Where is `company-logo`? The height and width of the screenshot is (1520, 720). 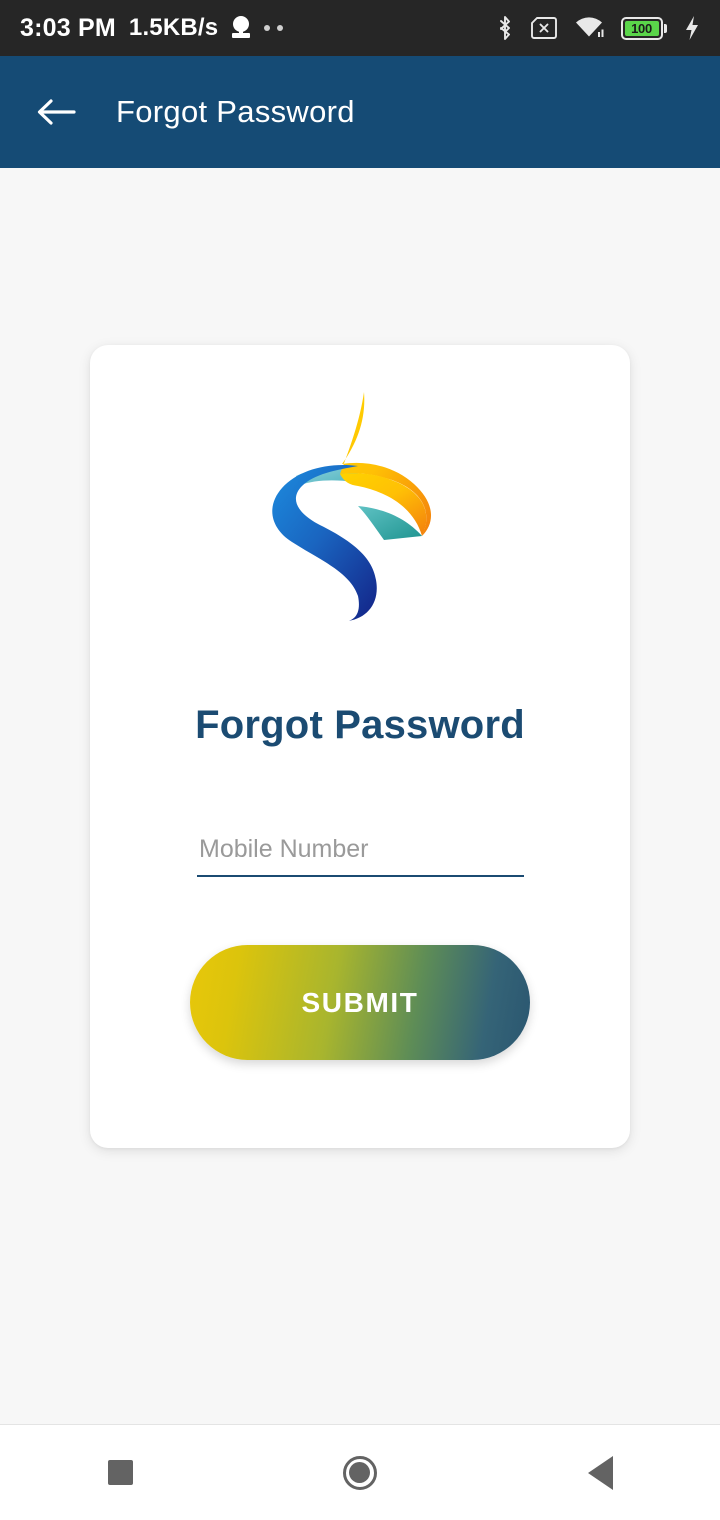 company-logo is located at coordinates (352, 506).